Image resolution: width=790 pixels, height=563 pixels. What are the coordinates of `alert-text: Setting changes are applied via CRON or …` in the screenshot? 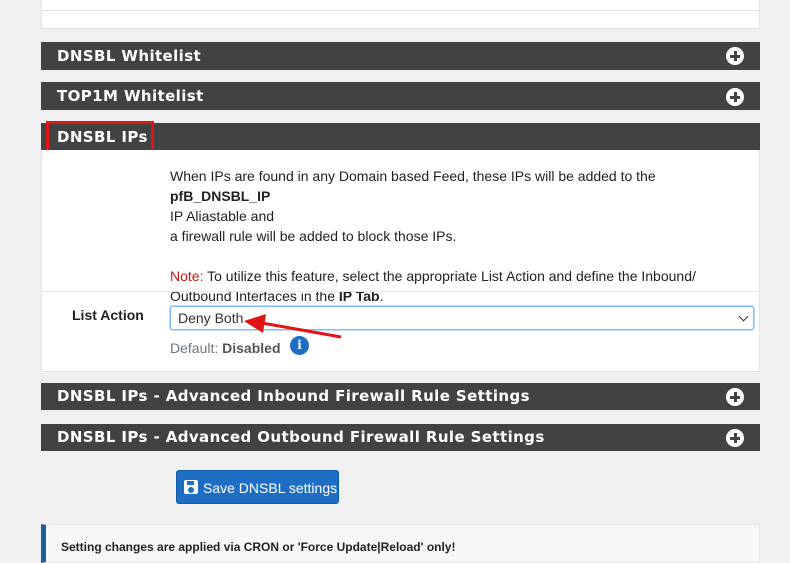 It's located at (258, 547).